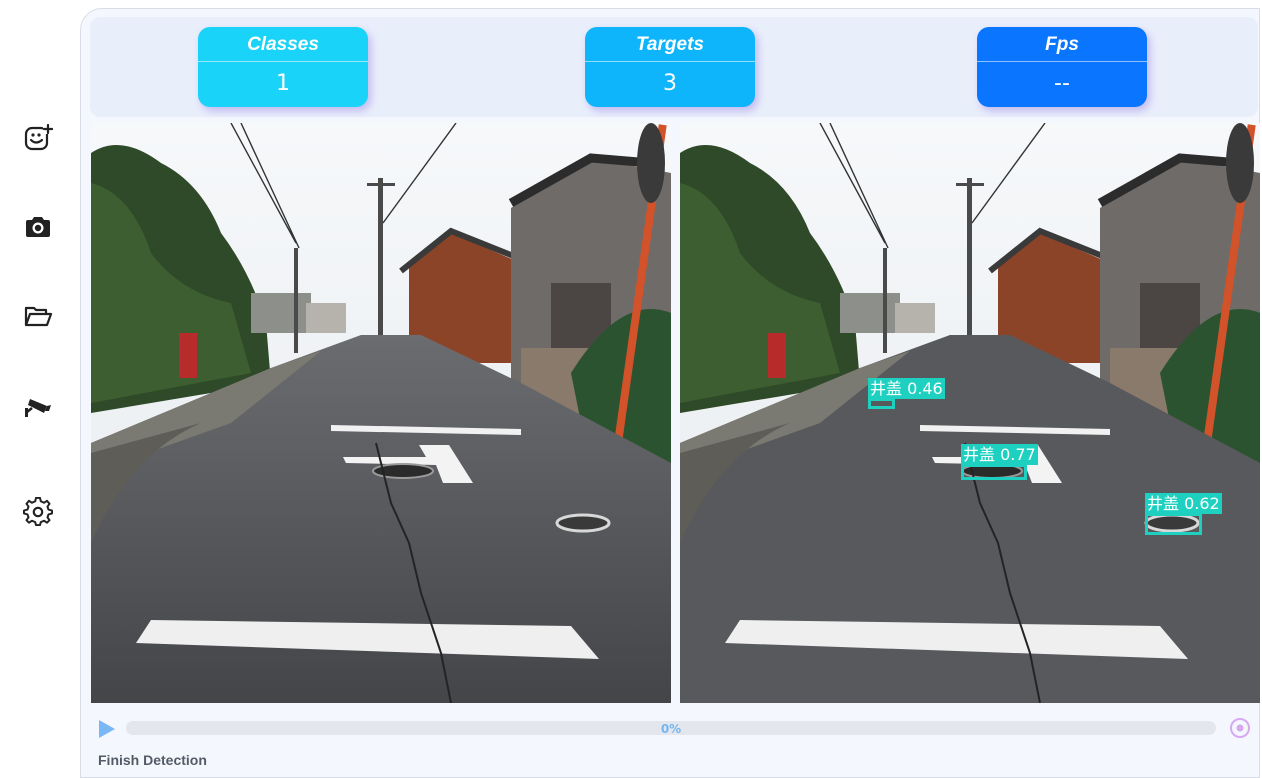 The height and width of the screenshot is (778, 1262). I want to click on detection-label: 井盖 0.77, so click(999, 454).